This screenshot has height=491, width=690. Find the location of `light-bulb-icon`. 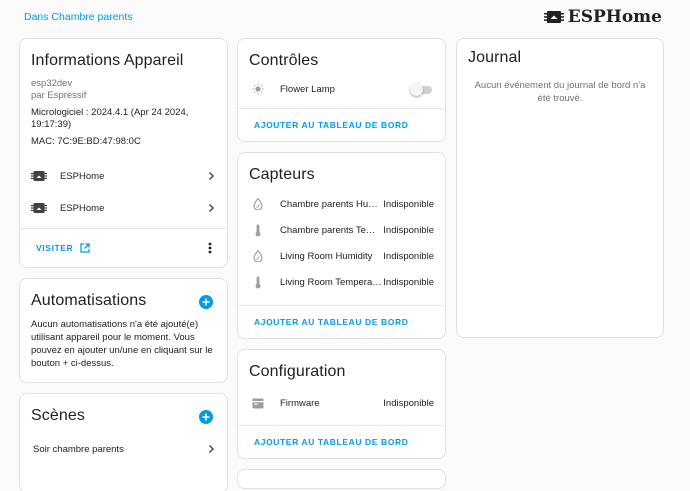

light-bulb-icon is located at coordinates (258, 89).